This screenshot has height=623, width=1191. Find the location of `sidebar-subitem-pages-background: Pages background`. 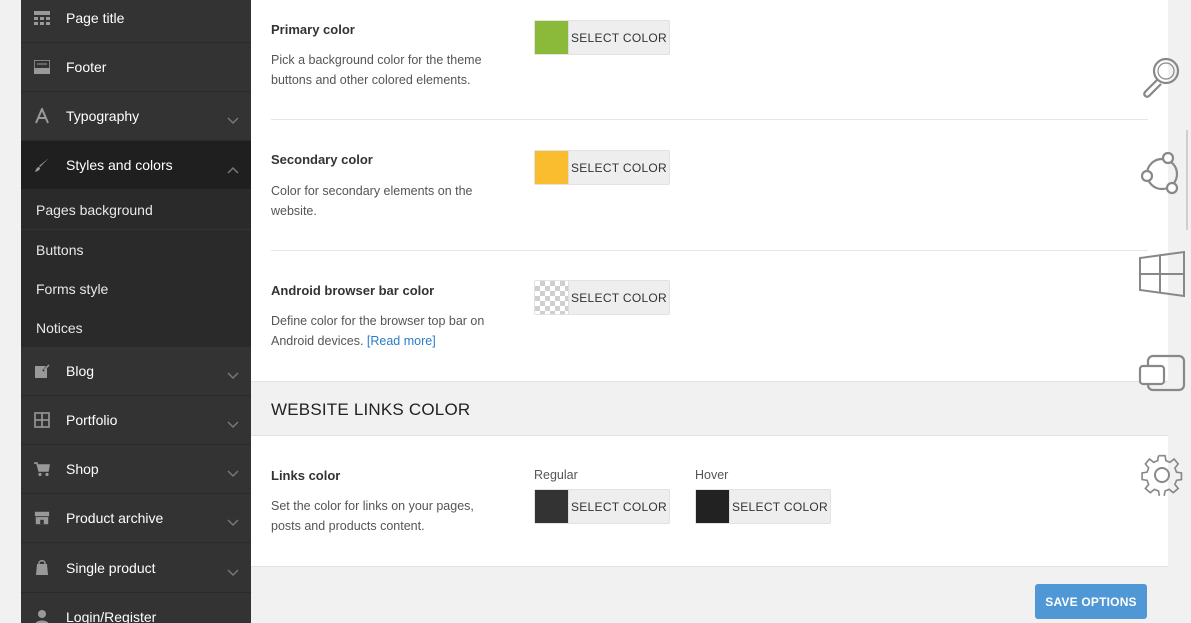

sidebar-subitem-pages-background: Pages background is located at coordinates (136, 210).